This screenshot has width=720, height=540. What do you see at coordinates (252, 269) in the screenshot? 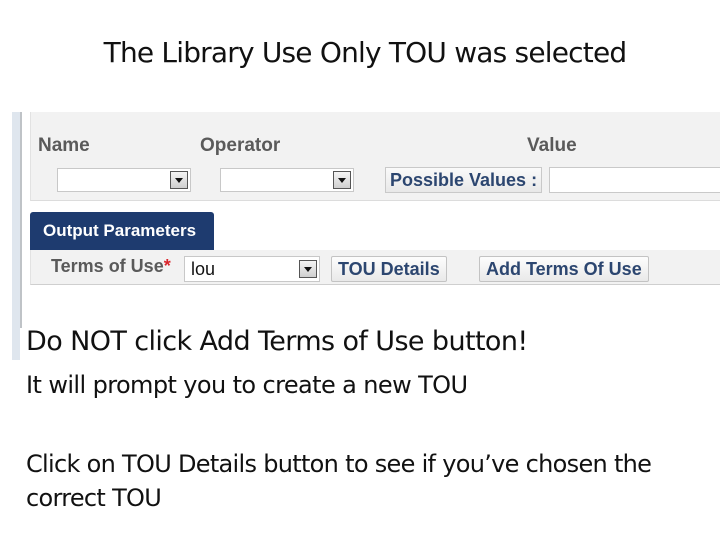
I see `terms-of-use-select: lou` at bounding box center [252, 269].